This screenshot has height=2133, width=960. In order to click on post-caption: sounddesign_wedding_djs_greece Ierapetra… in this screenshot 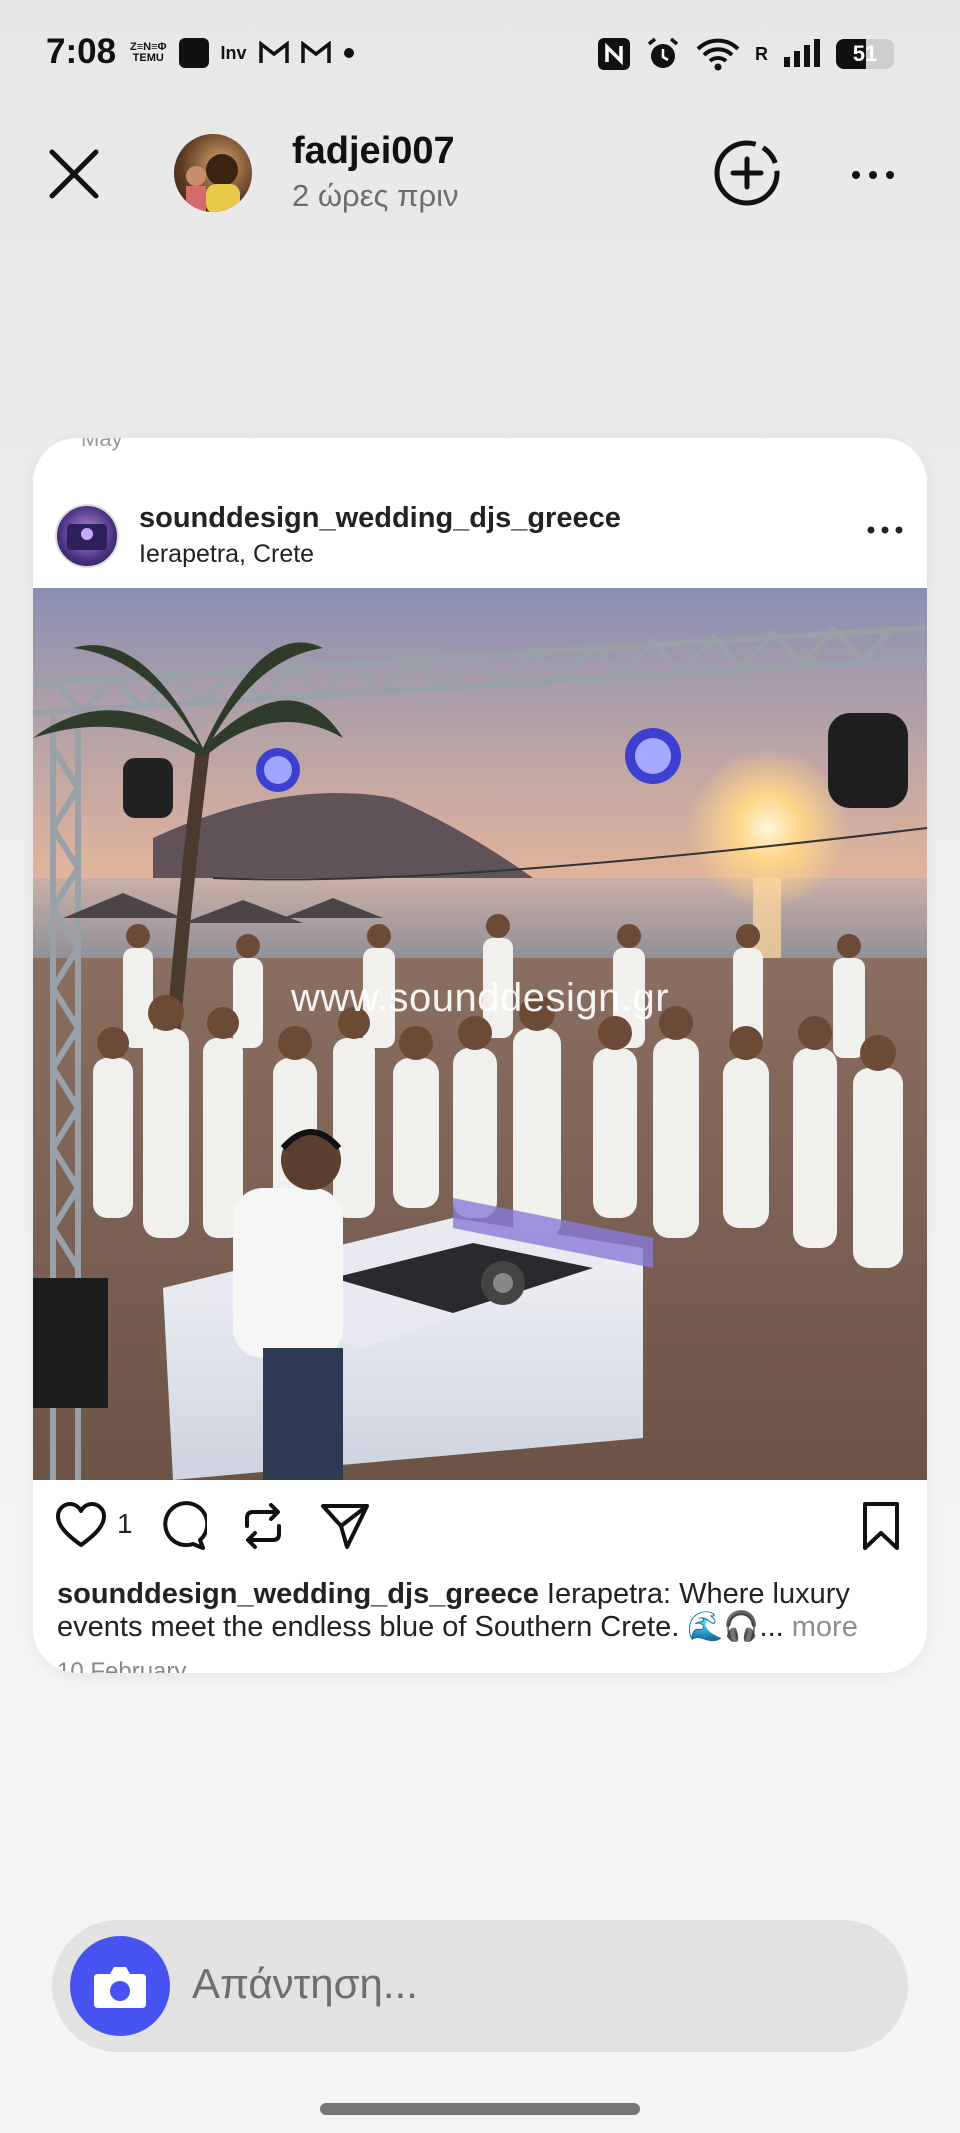, I will do `click(482, 1611)`.